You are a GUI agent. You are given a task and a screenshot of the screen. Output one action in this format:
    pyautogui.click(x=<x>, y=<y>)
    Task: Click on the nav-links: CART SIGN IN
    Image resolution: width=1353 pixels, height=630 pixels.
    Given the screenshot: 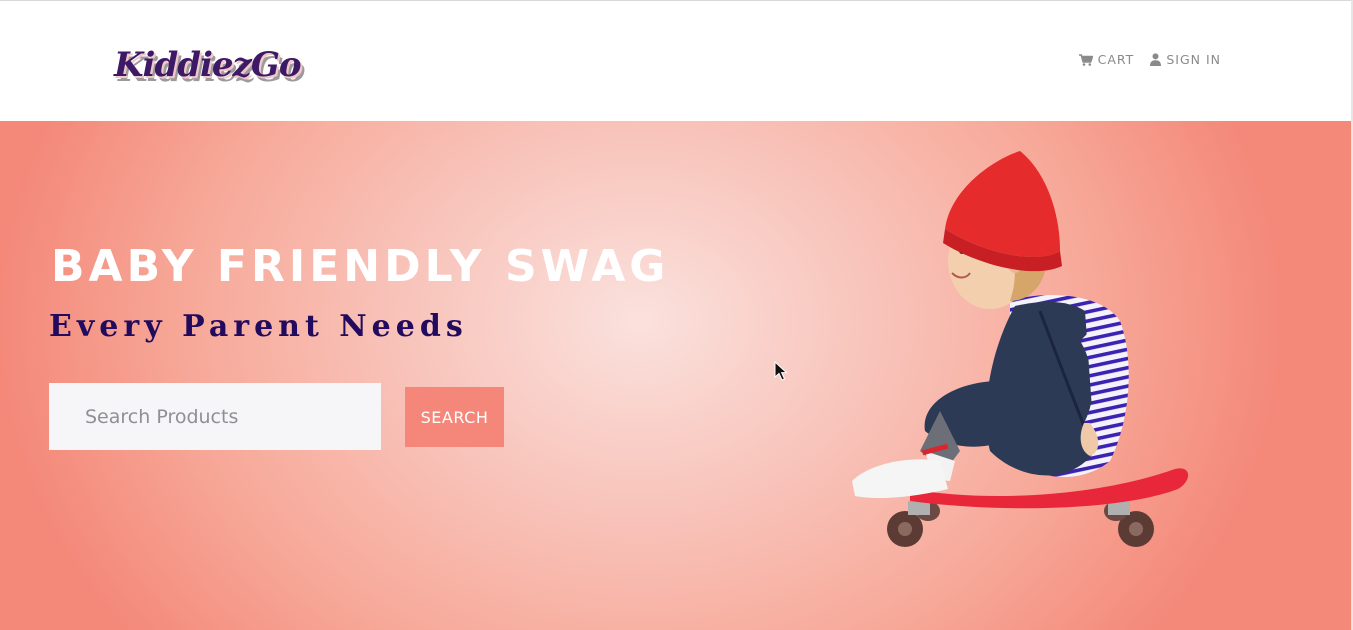 What is the action you would take?
    pyautogui.click(x=1149, y=59)
    